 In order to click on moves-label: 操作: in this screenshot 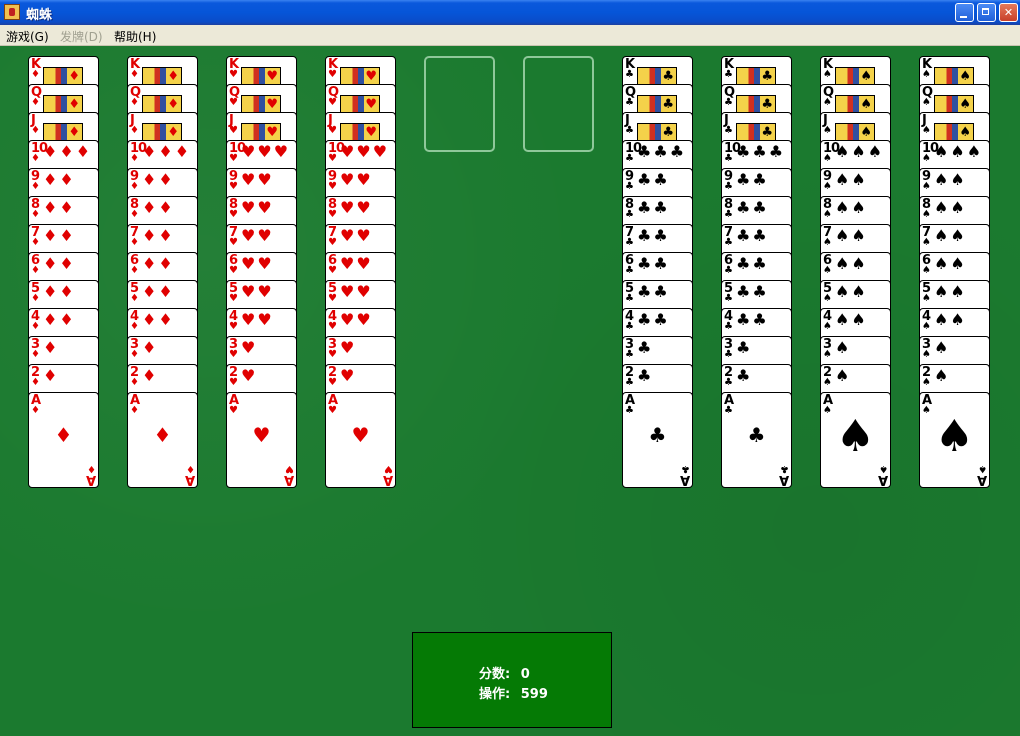, I will do `click(495, 694)`.